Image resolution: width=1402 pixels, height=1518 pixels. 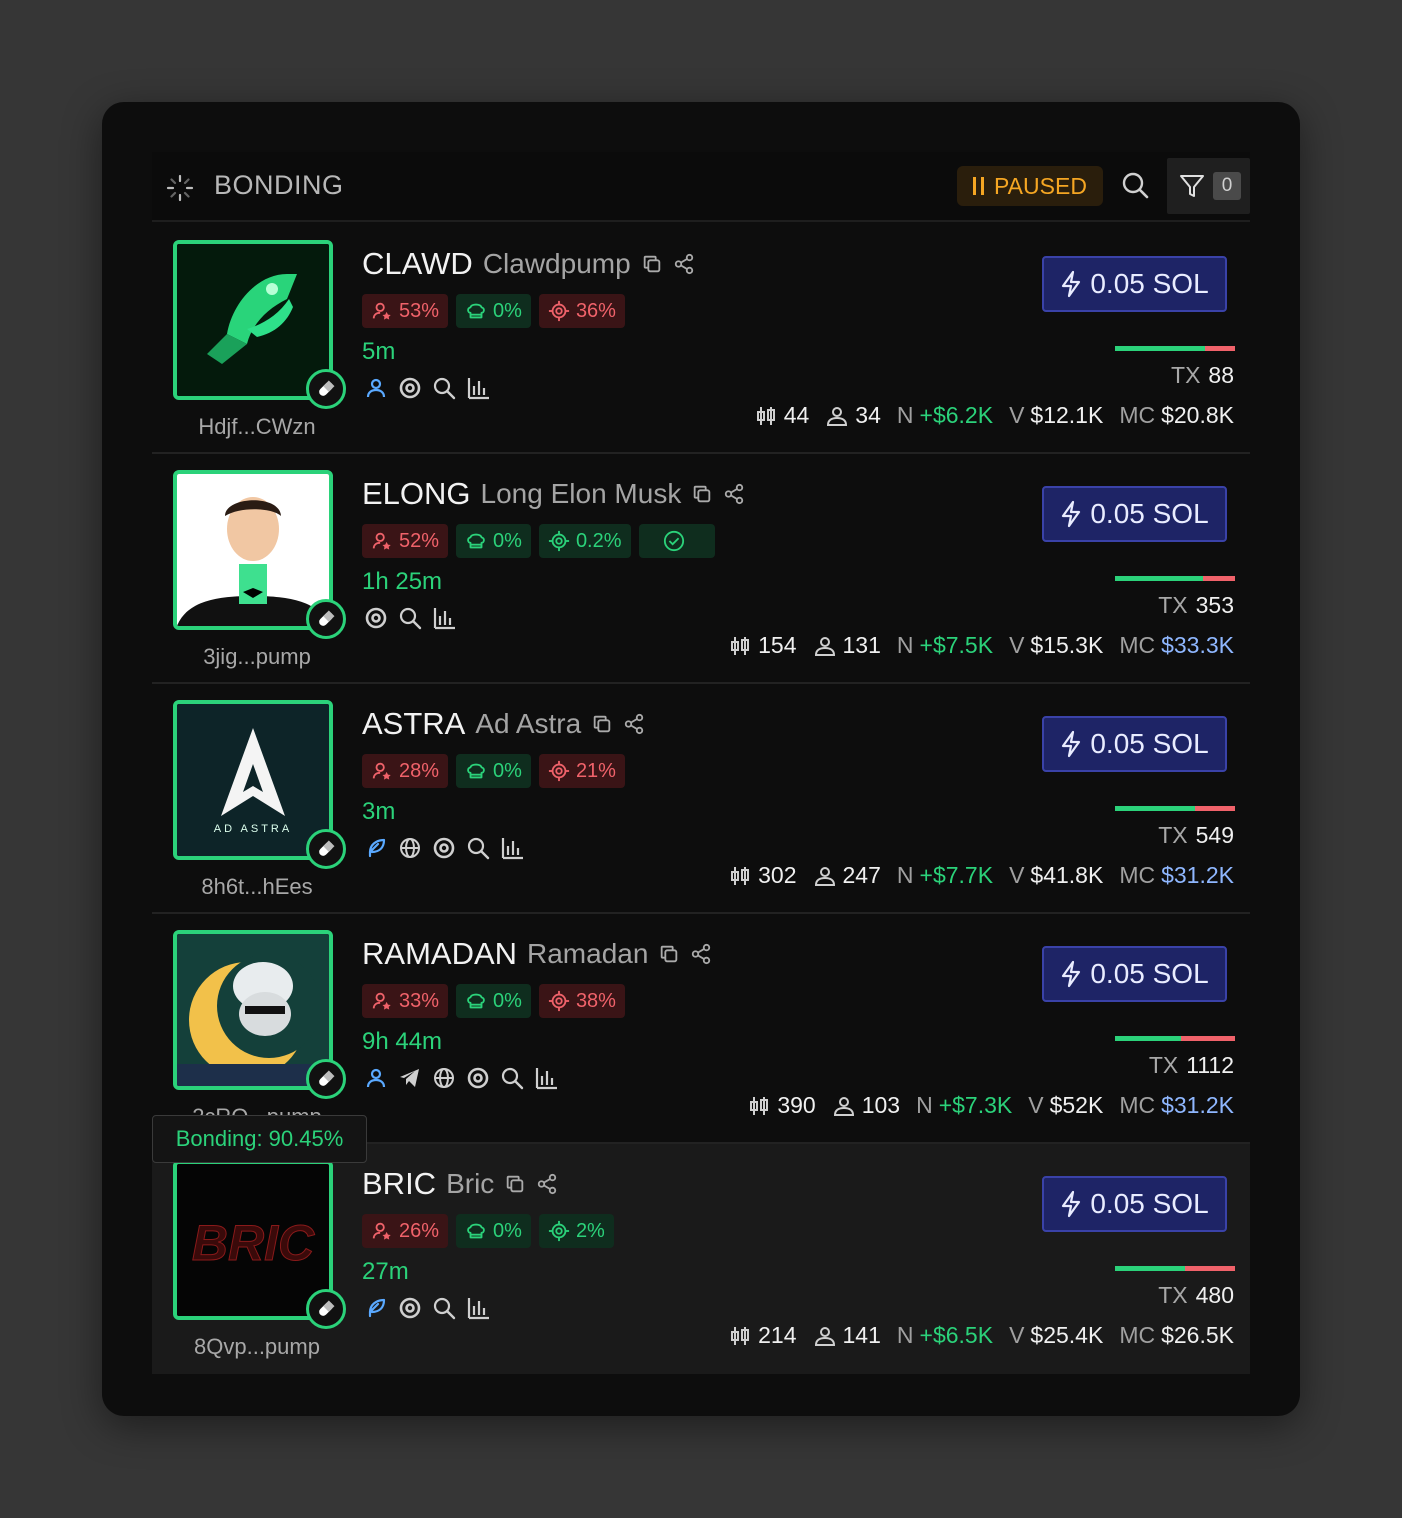 What do you see at coordinates (1017, 415) in the screenshot?
I see `volume-label: V` at bounding box center [1017, 415].